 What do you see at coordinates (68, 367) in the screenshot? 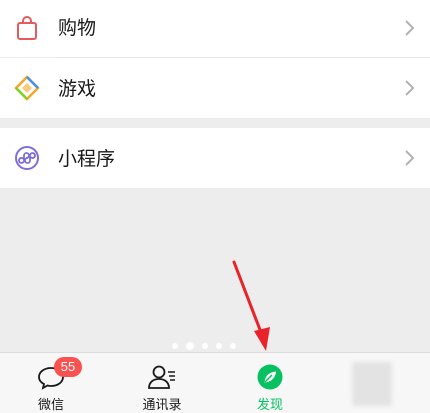
I see `unread-badge: 55` at bounding box center [68, 367].